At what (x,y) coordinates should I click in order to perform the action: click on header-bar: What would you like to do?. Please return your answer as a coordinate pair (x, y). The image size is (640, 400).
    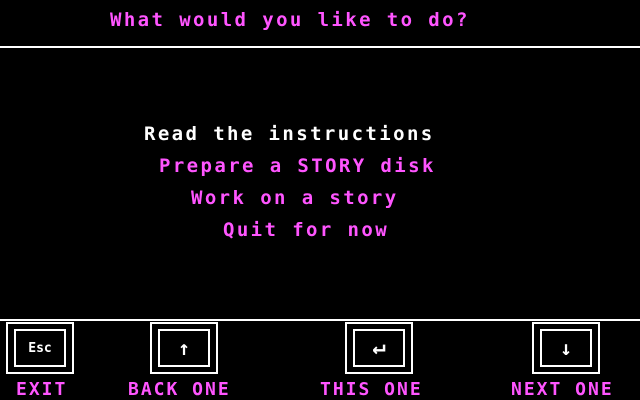
    Looking at the image, I should click on (320, 24).